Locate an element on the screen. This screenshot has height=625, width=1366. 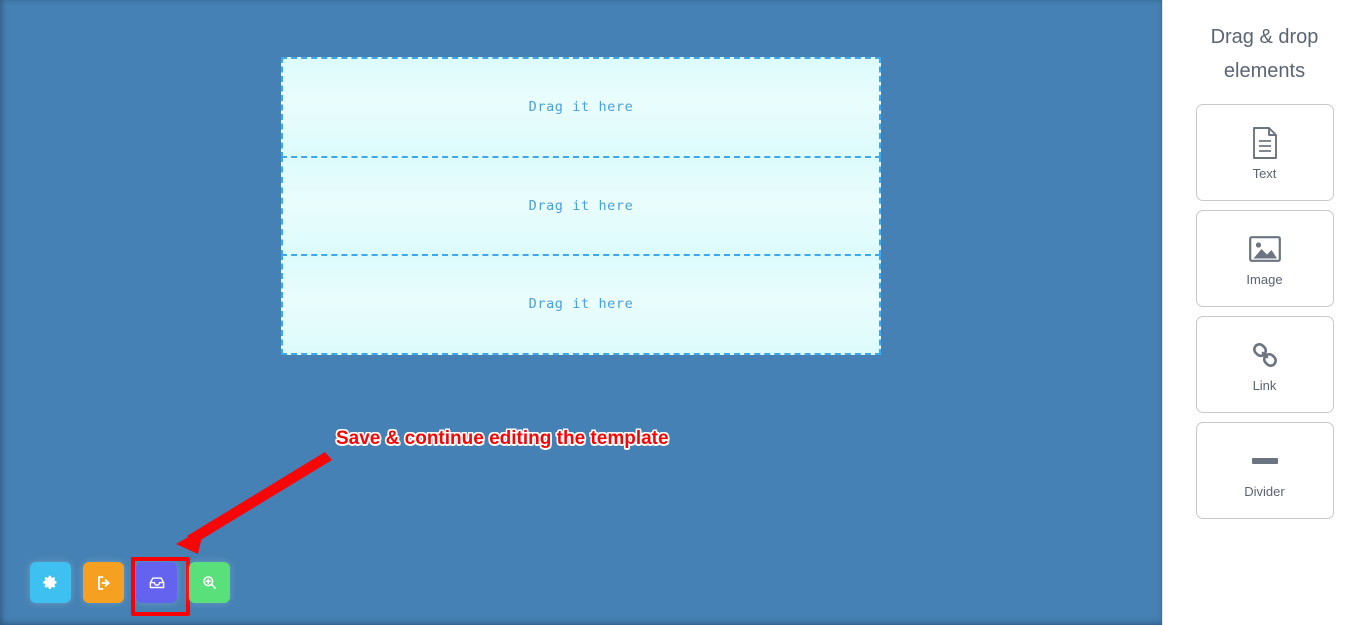
exit-arrow-icon is located at coordinates (104, 583).